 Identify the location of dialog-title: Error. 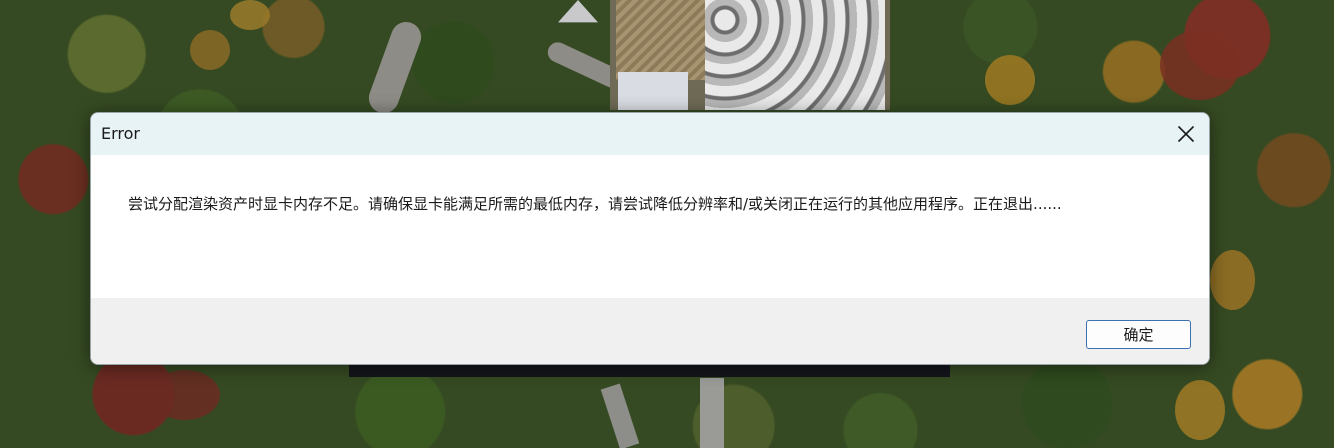
(120, 133).